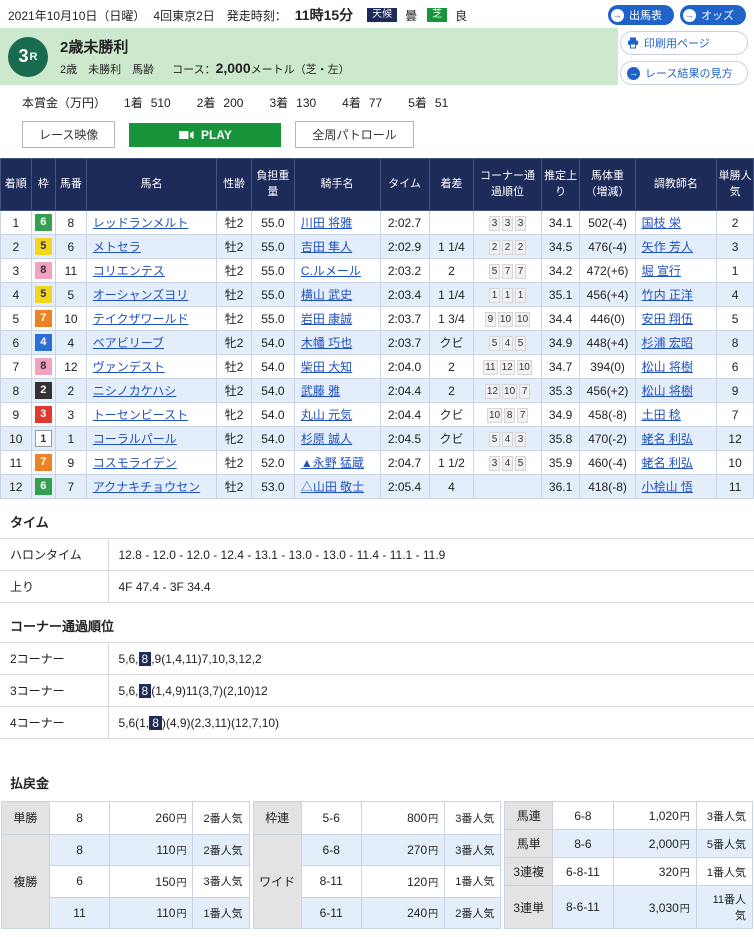  Describe the element at coordinates (735, 438) in the screenshot. I see `win-favorite-cell: 12` at that location.